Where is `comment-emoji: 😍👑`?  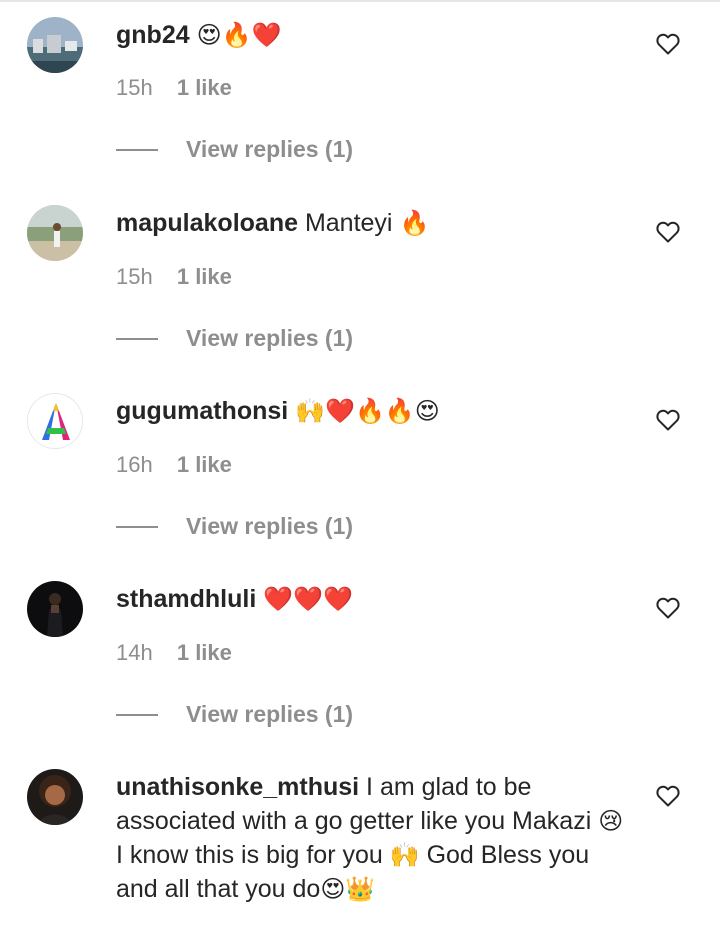
comment-emoji: 😍👑 is located at coordinates (348, 889).